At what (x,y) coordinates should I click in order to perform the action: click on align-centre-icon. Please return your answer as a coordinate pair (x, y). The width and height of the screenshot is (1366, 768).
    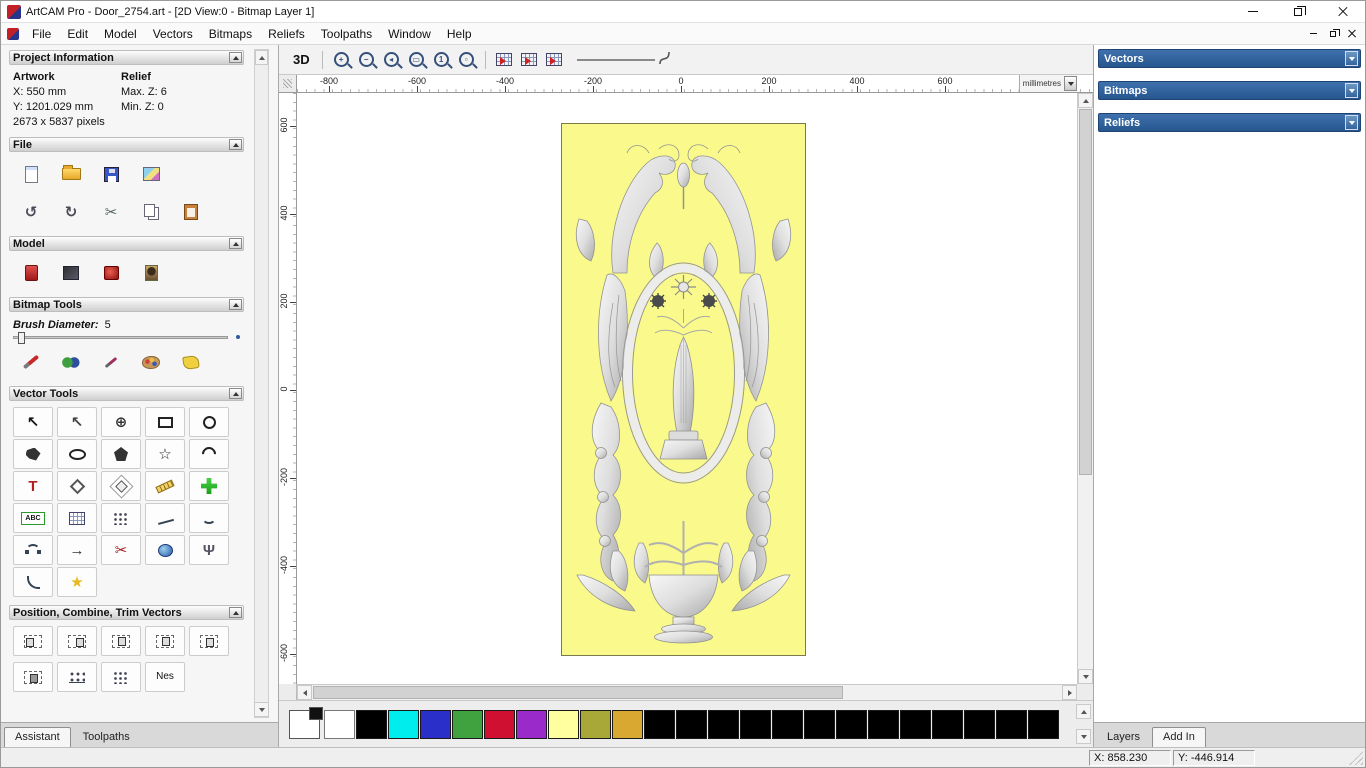
    Looking at the image, I should click on (209, 641).